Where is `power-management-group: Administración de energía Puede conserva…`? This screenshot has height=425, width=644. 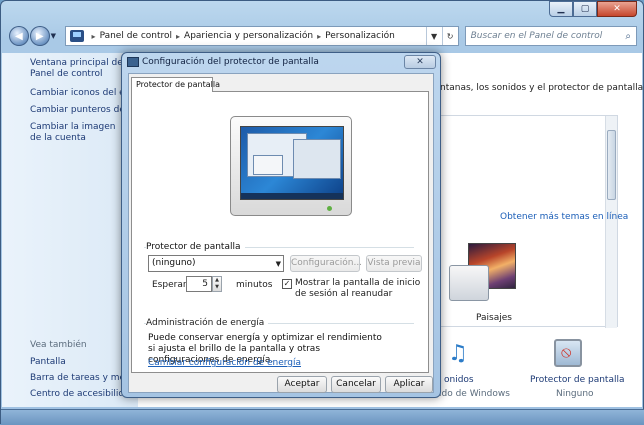 power-management-group: Administración de energía Puede conserva… is located at coordinates (288, 350).